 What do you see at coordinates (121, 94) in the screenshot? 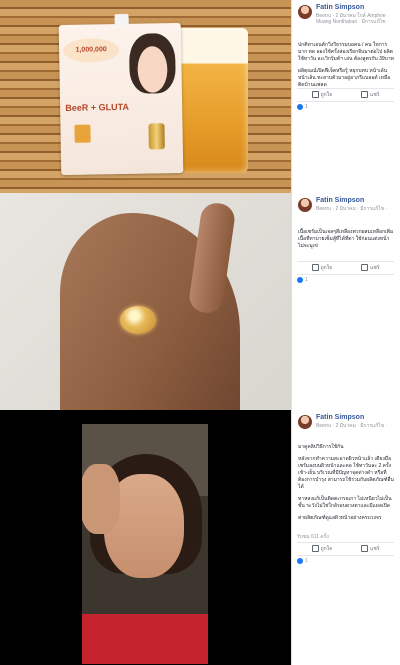
I see `product-sachet-image: 1,000,000 BeeR + GLUTA` at bounding box center [121, 94].